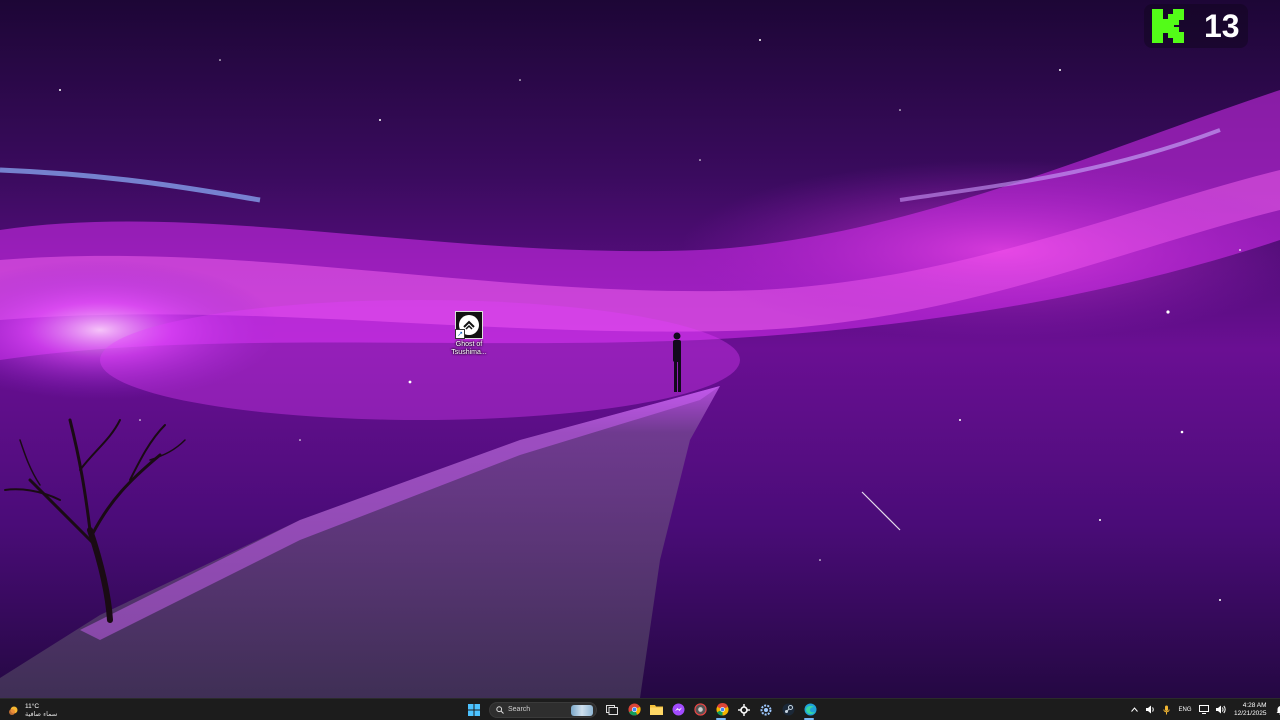  What do you see at coordinates (1185, 709) in the screenshot?
I see `input-language-indicator: ENG` at bounding box center [1185, 709].